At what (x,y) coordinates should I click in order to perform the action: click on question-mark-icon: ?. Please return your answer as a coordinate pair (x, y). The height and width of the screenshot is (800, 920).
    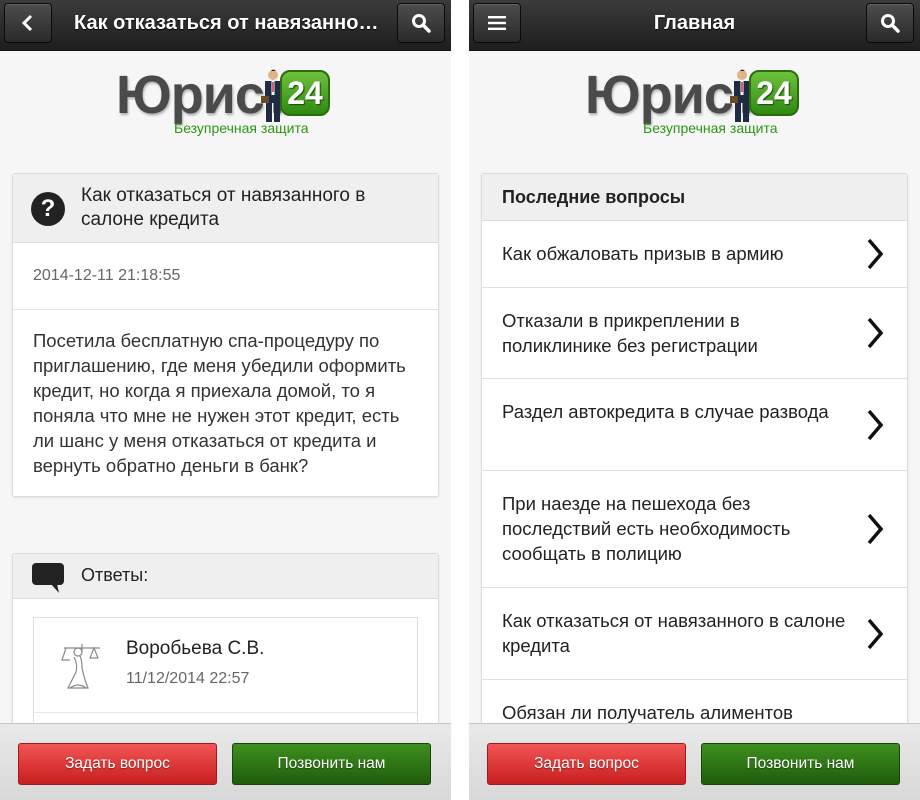
    Looking at the image, I should click on (48, 209).